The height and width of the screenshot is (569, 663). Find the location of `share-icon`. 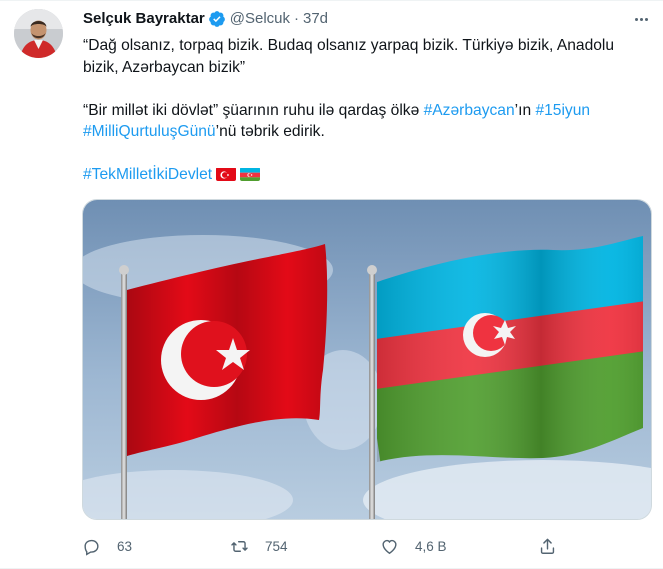

share-icon is located at coordinates (547, 546).